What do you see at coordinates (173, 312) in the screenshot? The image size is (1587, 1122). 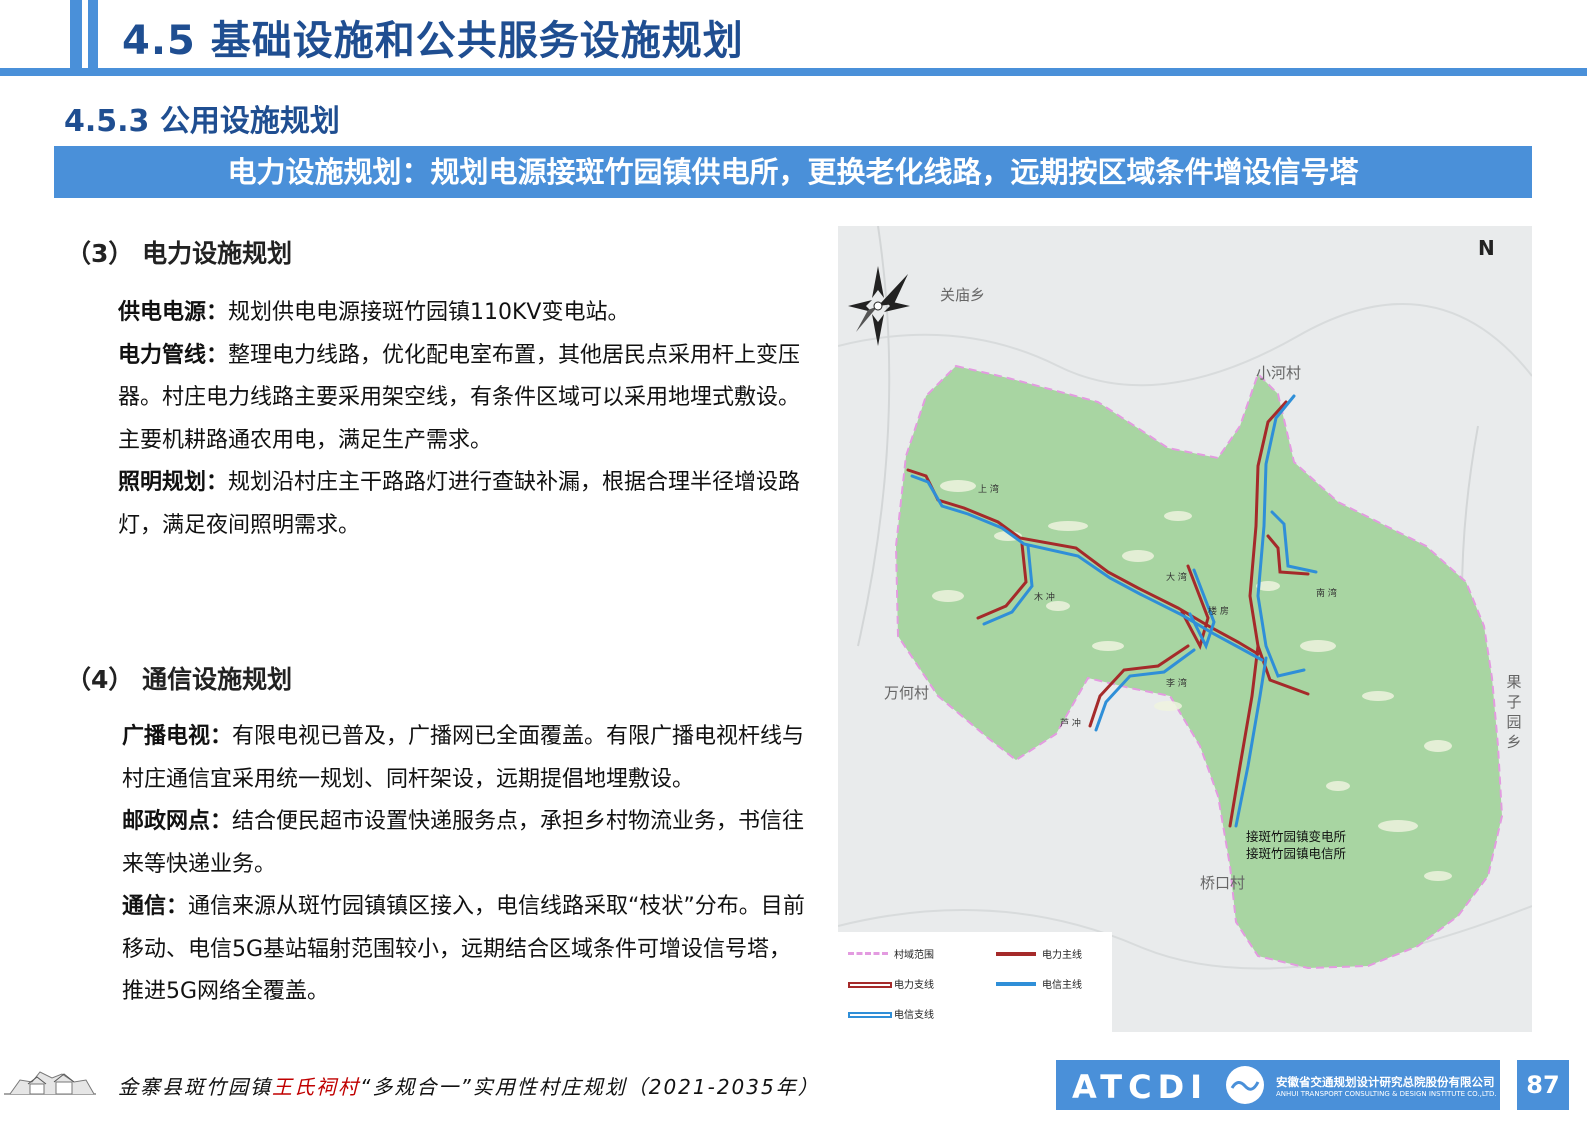 I see `power-p1-label: 供电电源：` at bounding box center [173, 312].